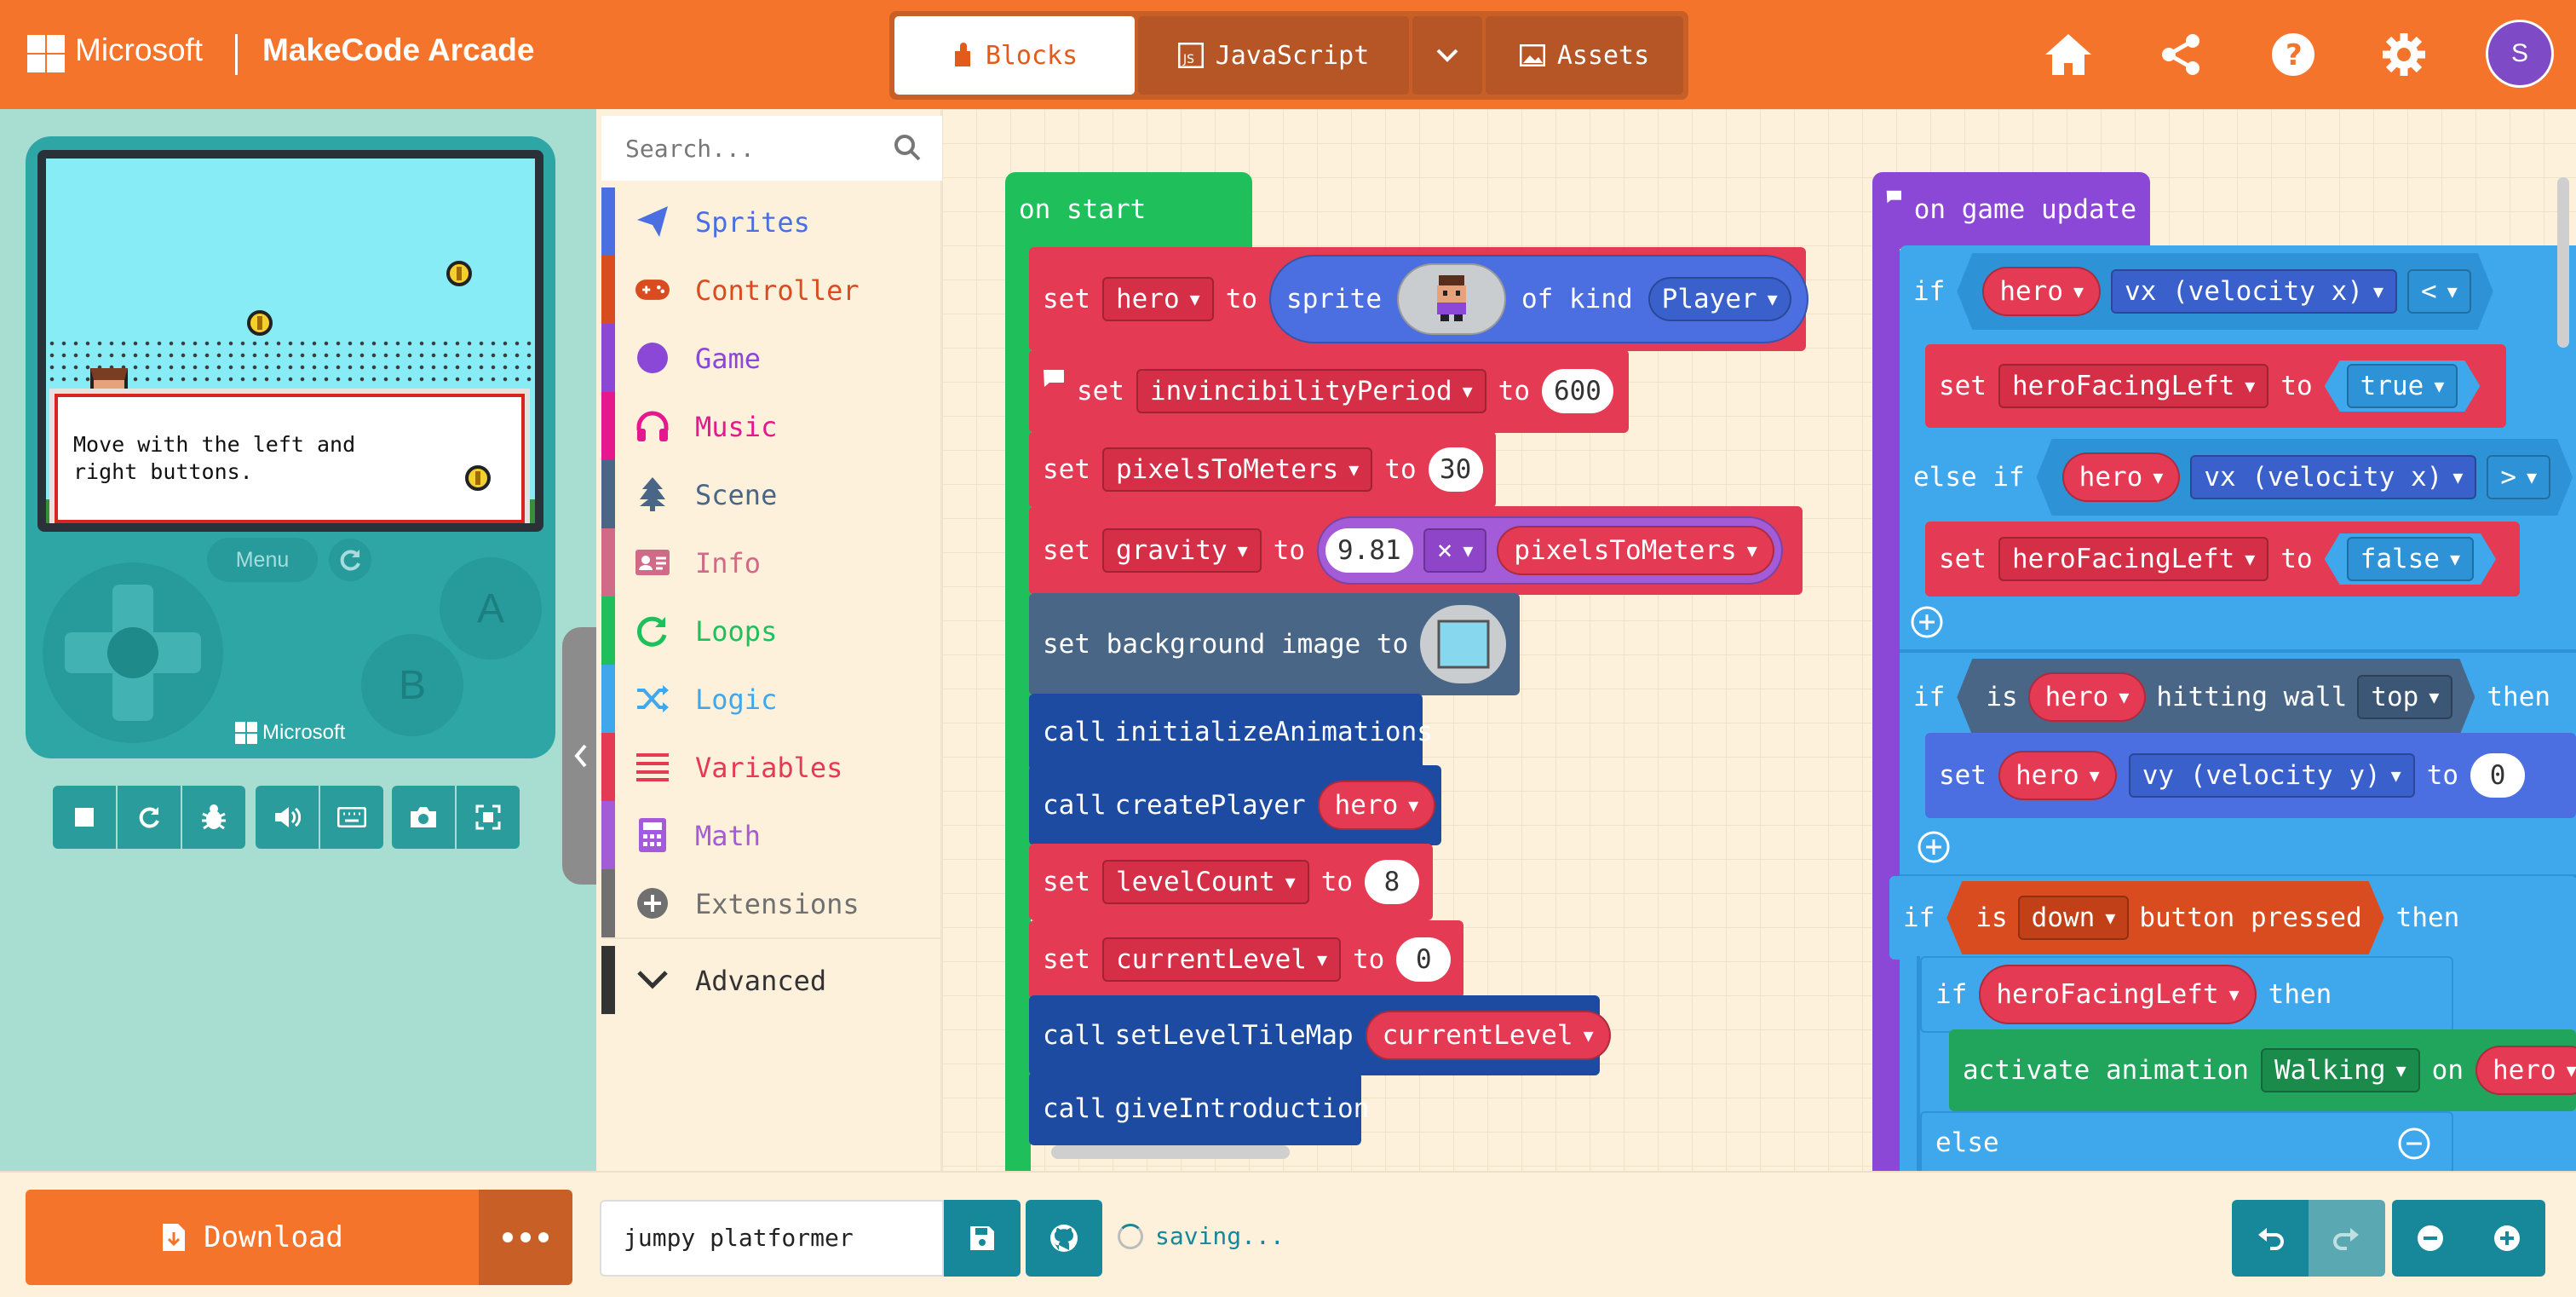 Image resolution: width=2576 pixels, height=1297 pixels. I want to click on vertical-scrollbar, so click(2563, 262).